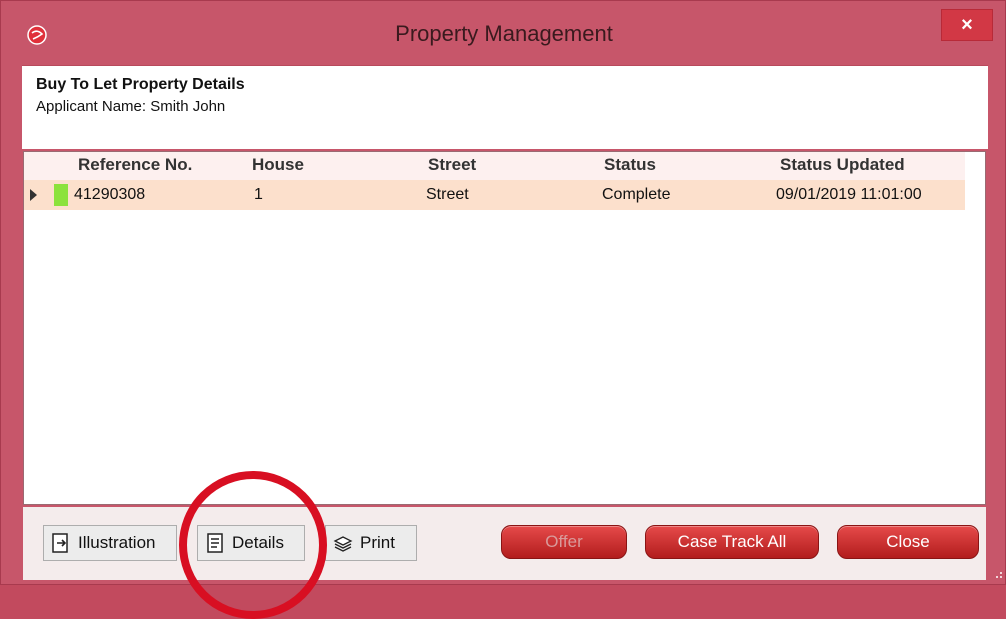 The height and width of the screenshot is (619, 1006). Describe the element at coordinates (564, 542) in the screenshot. I see `offer-button: Offer` at that location.